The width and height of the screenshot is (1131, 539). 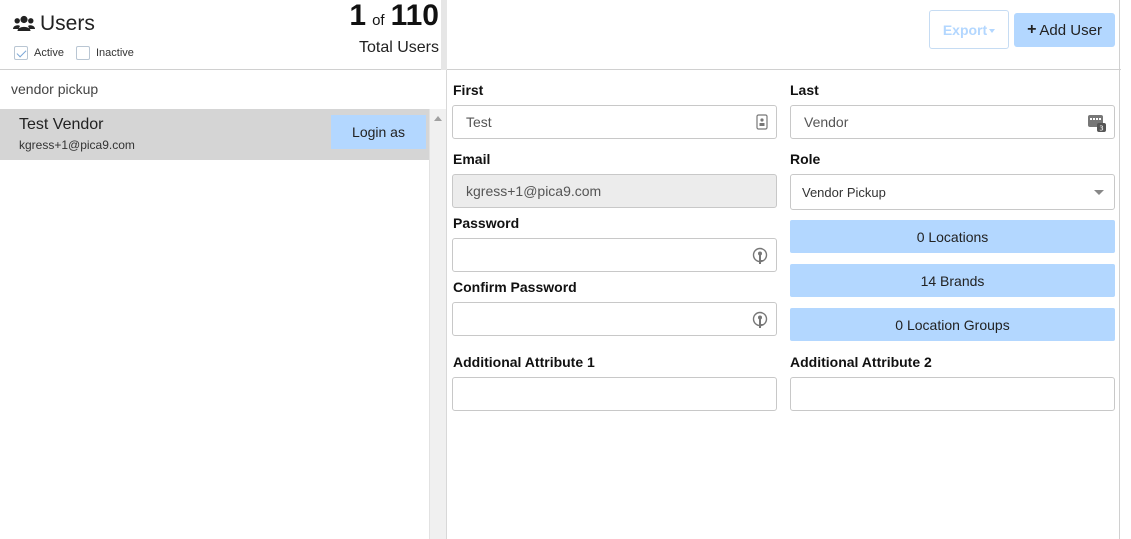 I want to click on role-select: Vendor Pickup, so click(x=952, y=192).